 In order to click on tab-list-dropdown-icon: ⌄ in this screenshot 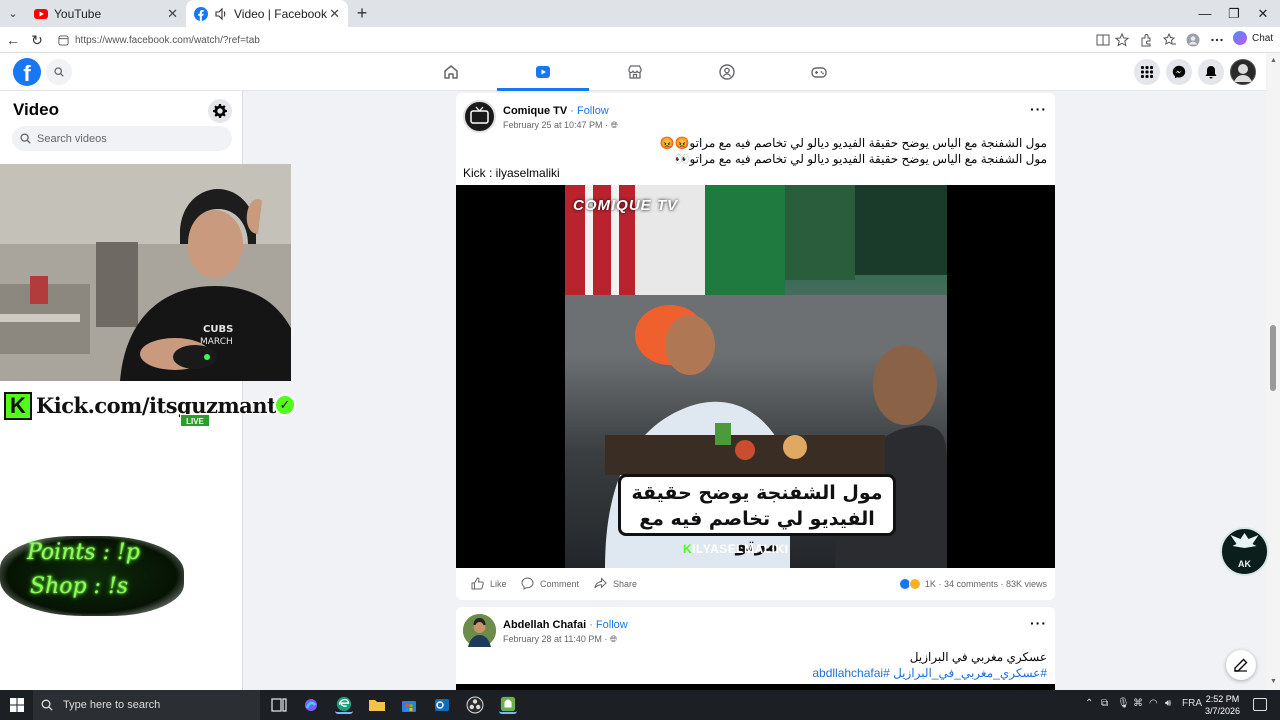, I will do `click(13, 14)`.